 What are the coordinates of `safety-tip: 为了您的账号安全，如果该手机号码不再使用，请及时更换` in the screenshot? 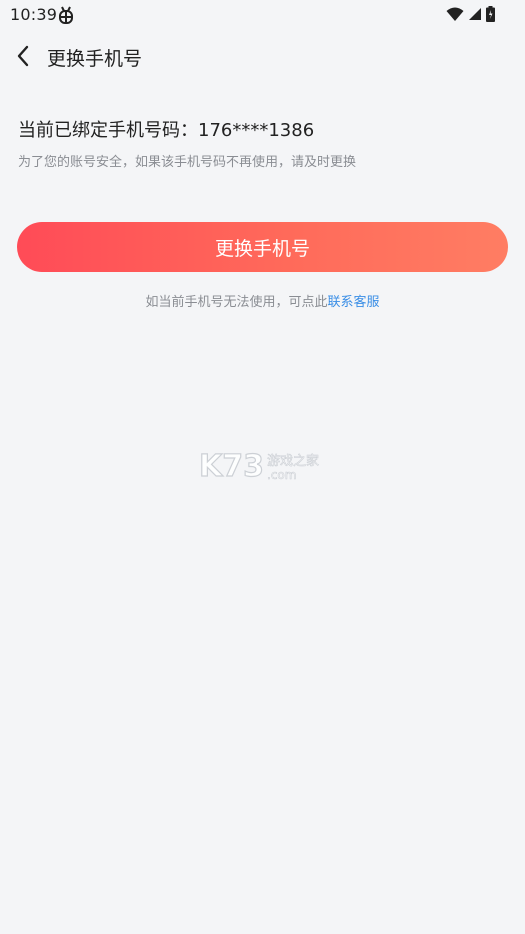 It's located at (187, 162).